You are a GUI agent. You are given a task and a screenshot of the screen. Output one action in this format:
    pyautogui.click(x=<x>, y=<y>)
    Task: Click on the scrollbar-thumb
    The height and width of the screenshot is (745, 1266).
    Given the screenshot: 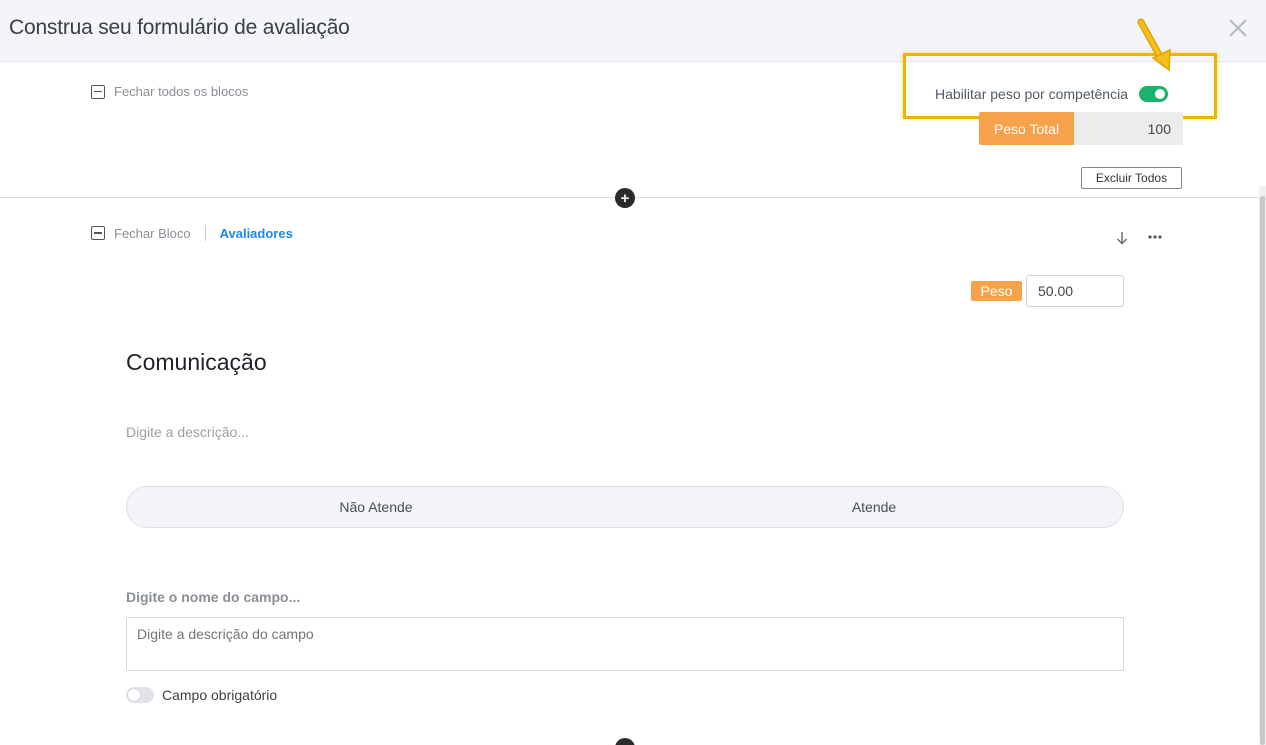 What is the action you would take?
    pyautogui.click(x=1262, y=470)
    